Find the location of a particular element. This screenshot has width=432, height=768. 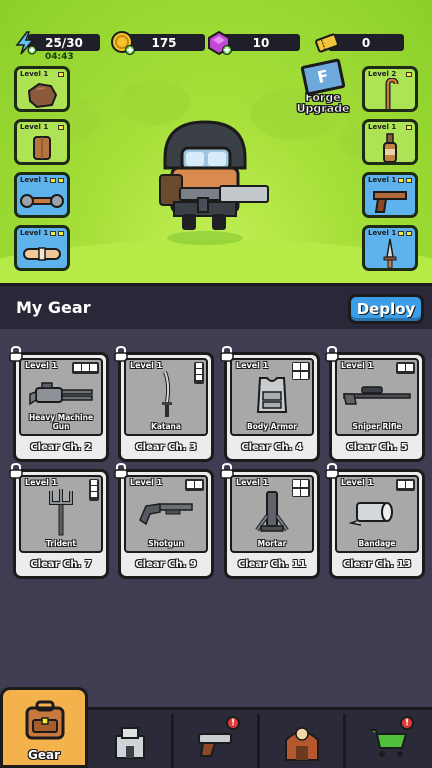

ticket-icon is located at coordinates (327, 43).